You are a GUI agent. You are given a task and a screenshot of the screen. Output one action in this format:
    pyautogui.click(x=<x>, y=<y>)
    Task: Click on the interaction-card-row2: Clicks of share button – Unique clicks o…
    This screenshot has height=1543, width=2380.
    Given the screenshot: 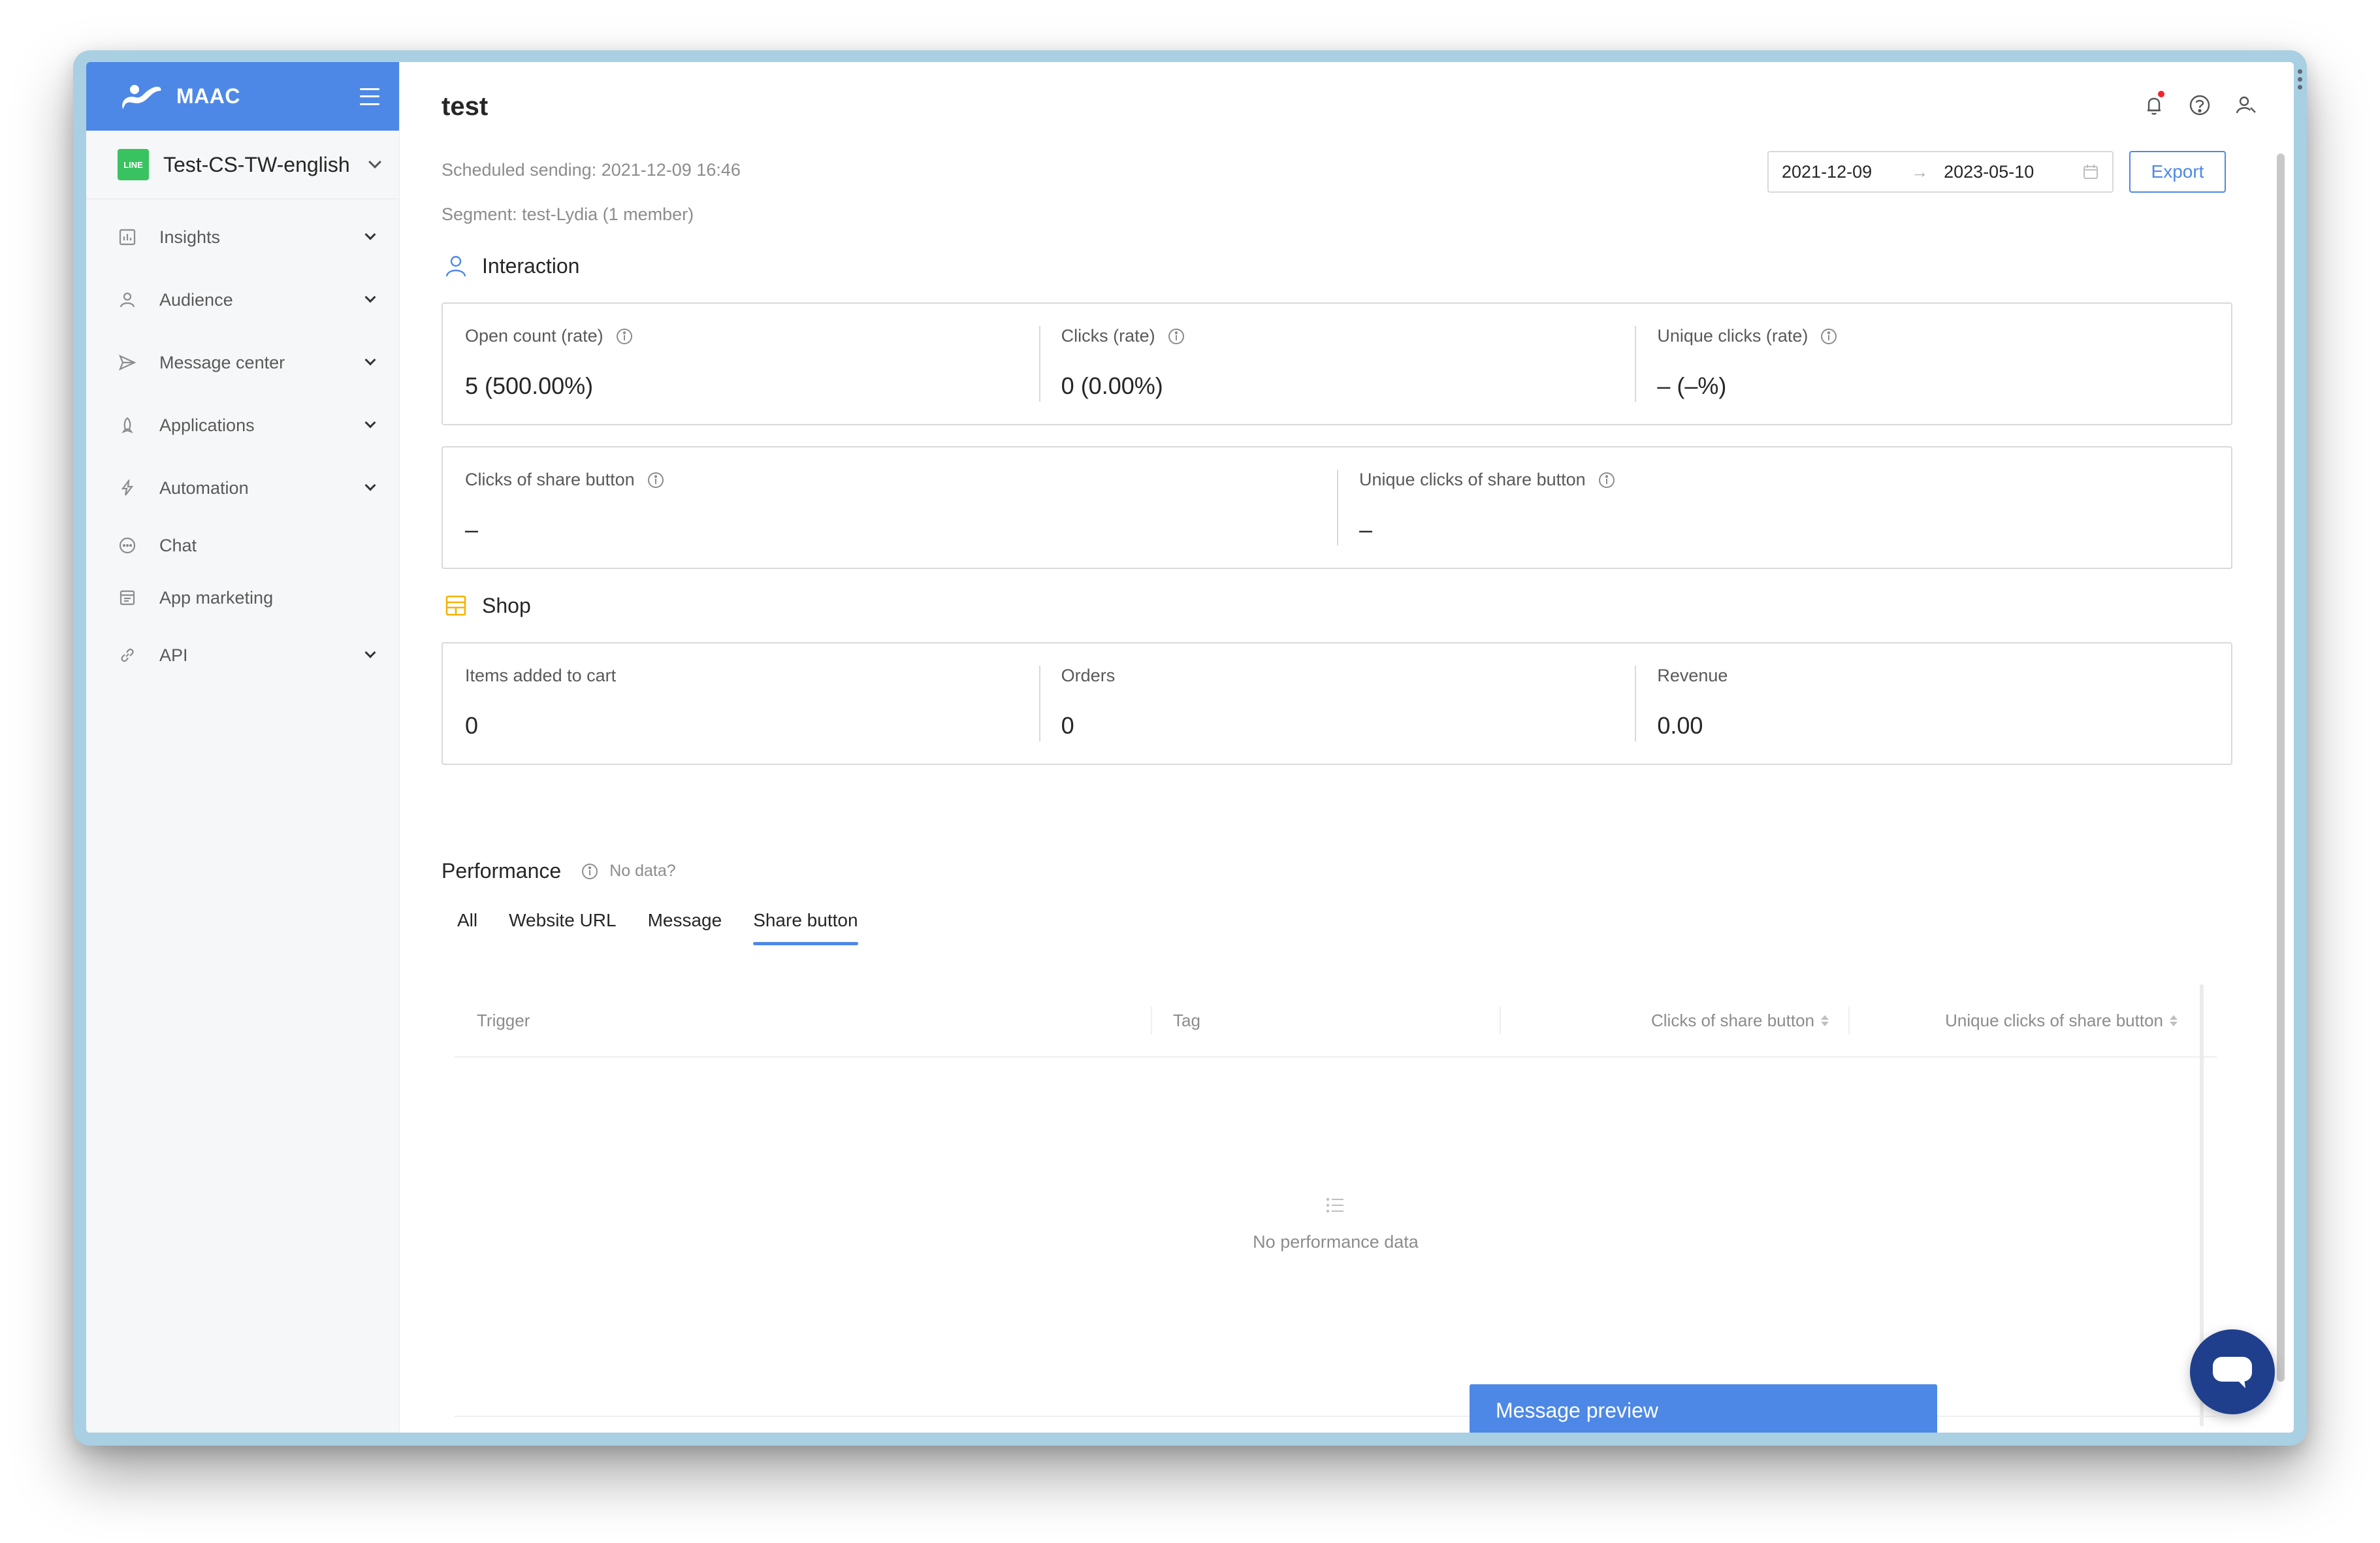 What is the action you would take?
    pyautogui.click(x=1337, y=507)
    